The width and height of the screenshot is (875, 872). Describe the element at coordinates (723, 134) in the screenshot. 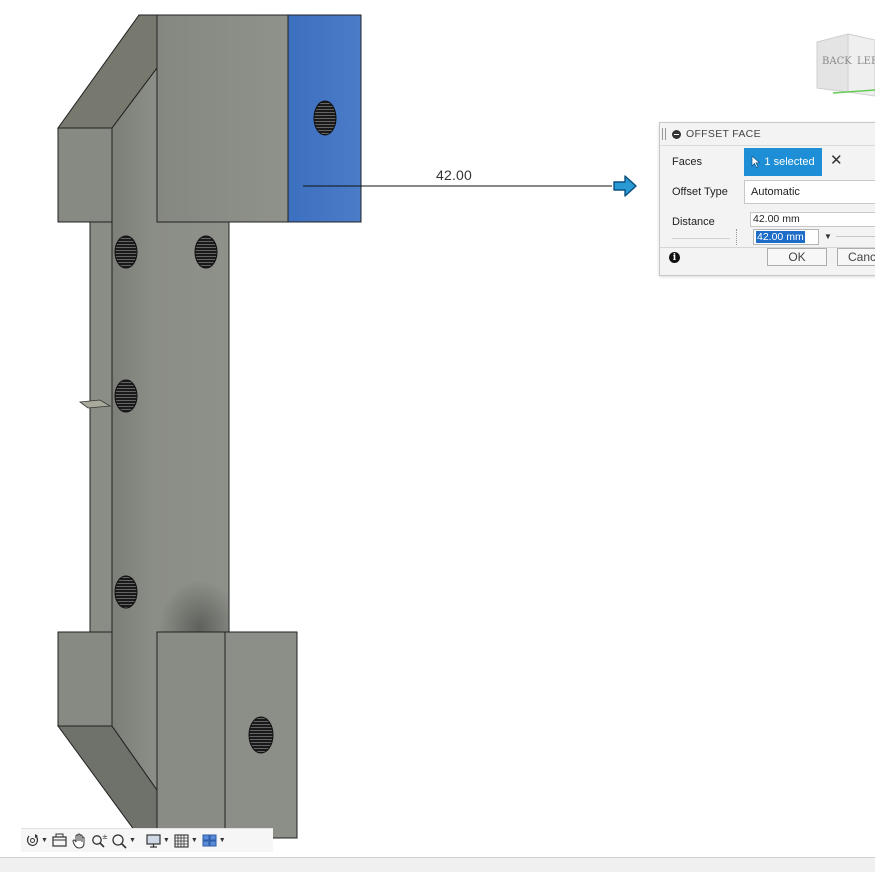

I see `dialog-title: OFFSET FACE` at that location.